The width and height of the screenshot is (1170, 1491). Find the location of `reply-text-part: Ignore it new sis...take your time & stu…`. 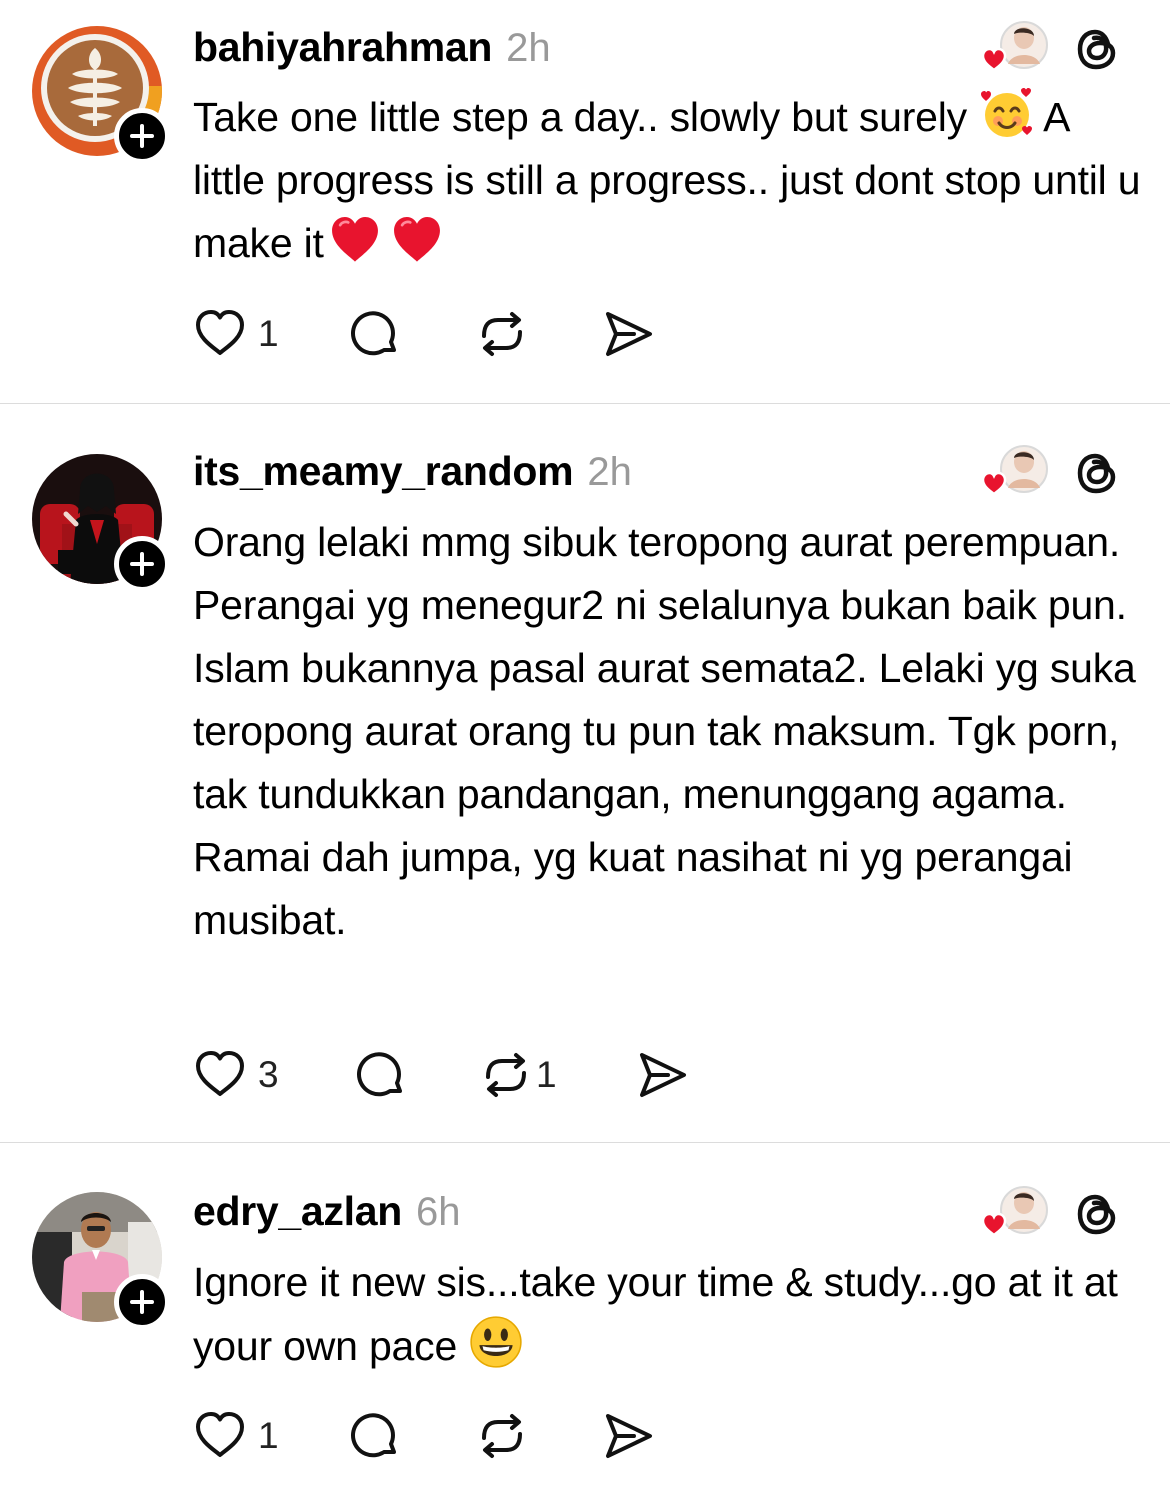

reply-text-part: Ignore it new sis...take your time & stu… is located at coordinates (655, 1314).